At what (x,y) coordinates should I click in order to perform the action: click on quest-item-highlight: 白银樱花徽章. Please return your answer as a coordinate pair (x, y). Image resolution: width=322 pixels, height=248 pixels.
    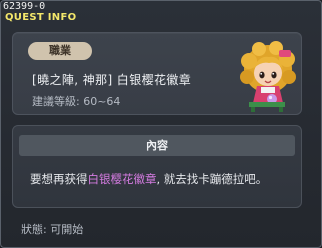
    Looking at the image, I should click on (122, 179).